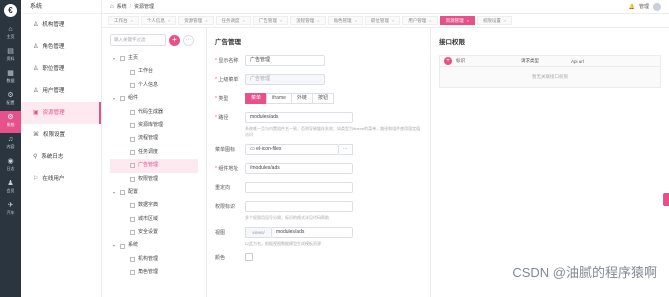  What do you see at coordinates (285, 79) in the screenshot?
I see `parent-select: 广告管理` at bounding box center [285, 79].